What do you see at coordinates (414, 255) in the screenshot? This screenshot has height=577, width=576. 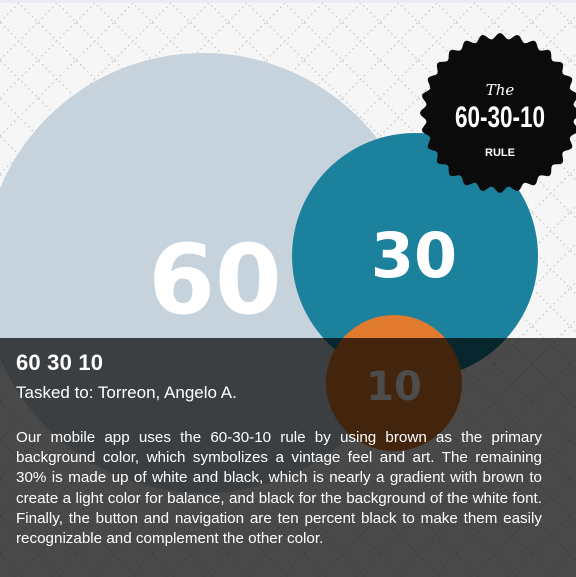 I see `label-30: 30` at bounding box center [414, 255].